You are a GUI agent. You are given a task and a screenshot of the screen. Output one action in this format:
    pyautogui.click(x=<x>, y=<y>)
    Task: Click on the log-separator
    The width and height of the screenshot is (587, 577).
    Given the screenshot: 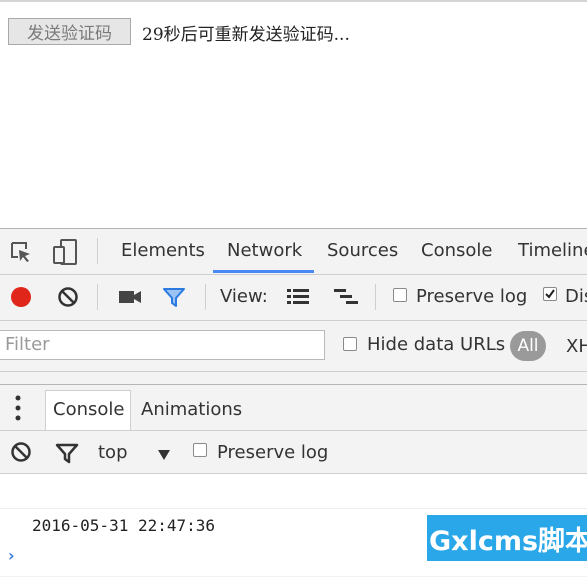 What is the action you would take?
    pyautogui.click(x=293, y=508)
    